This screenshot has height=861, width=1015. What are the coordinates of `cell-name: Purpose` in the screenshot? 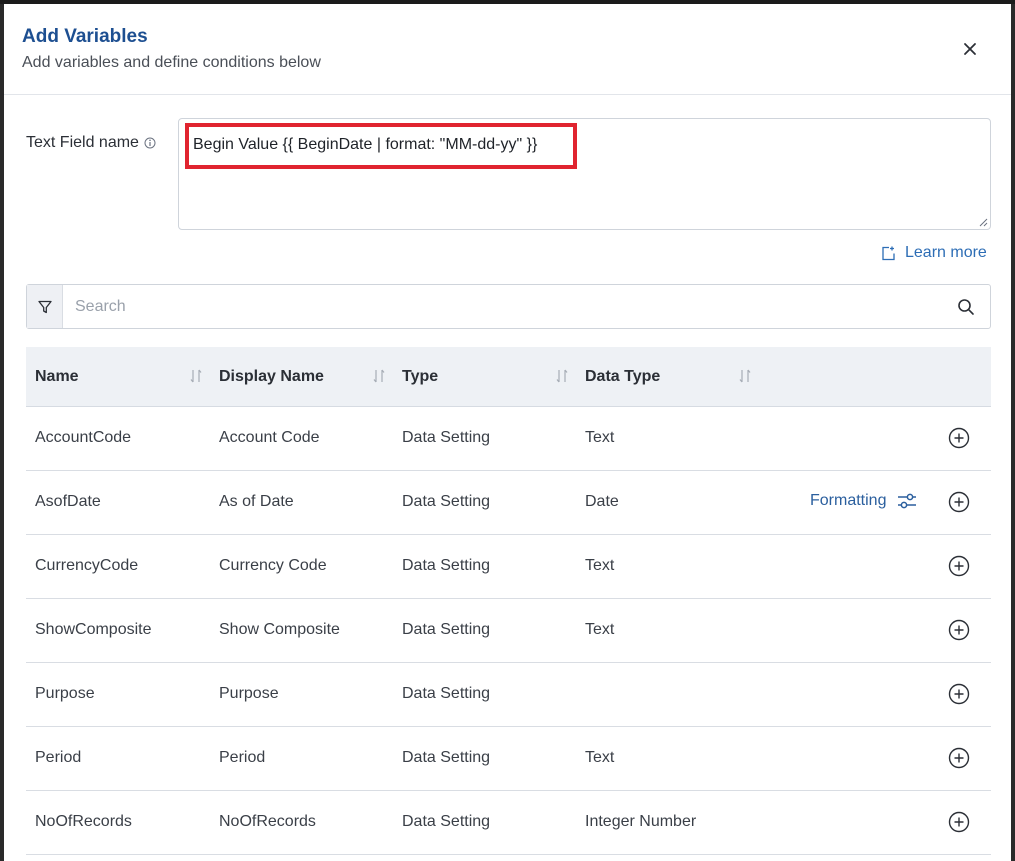 It's located at (65, 693).